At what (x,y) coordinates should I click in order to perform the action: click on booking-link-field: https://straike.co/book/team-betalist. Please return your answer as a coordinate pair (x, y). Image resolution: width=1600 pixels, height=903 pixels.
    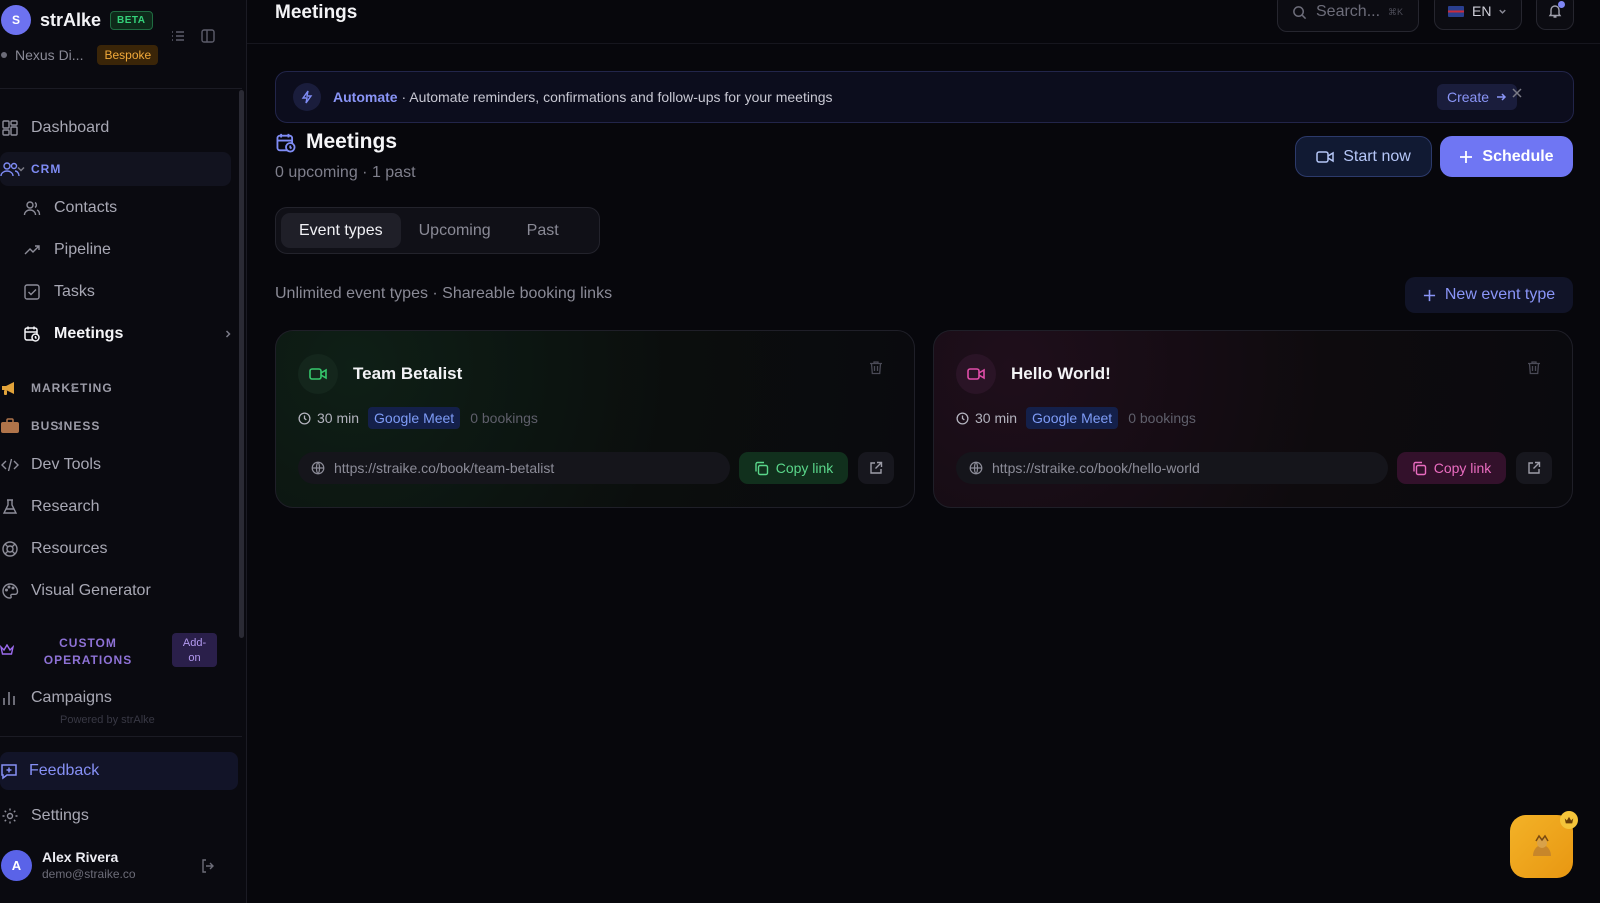
    Looking at the image, I should click on (514, 468).